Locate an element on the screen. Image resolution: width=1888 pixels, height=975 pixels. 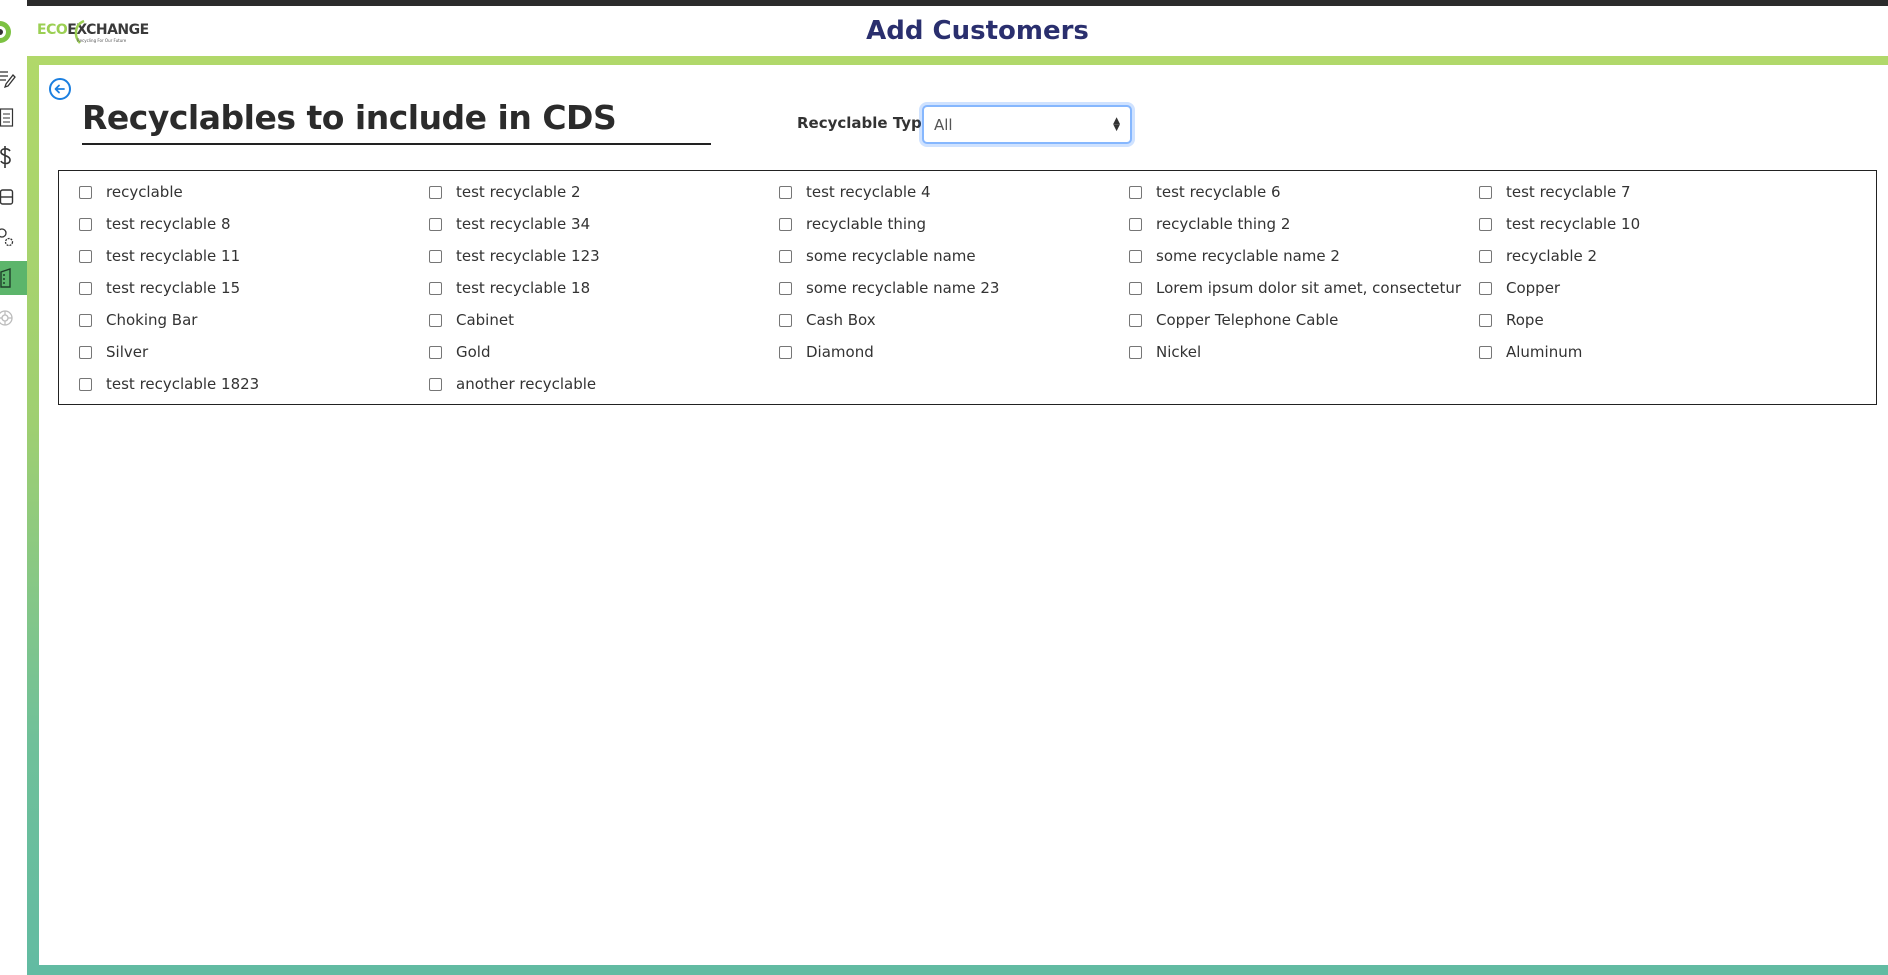
recyclable-item: recyclable thing 2 is located at coordinates (1209, 224).